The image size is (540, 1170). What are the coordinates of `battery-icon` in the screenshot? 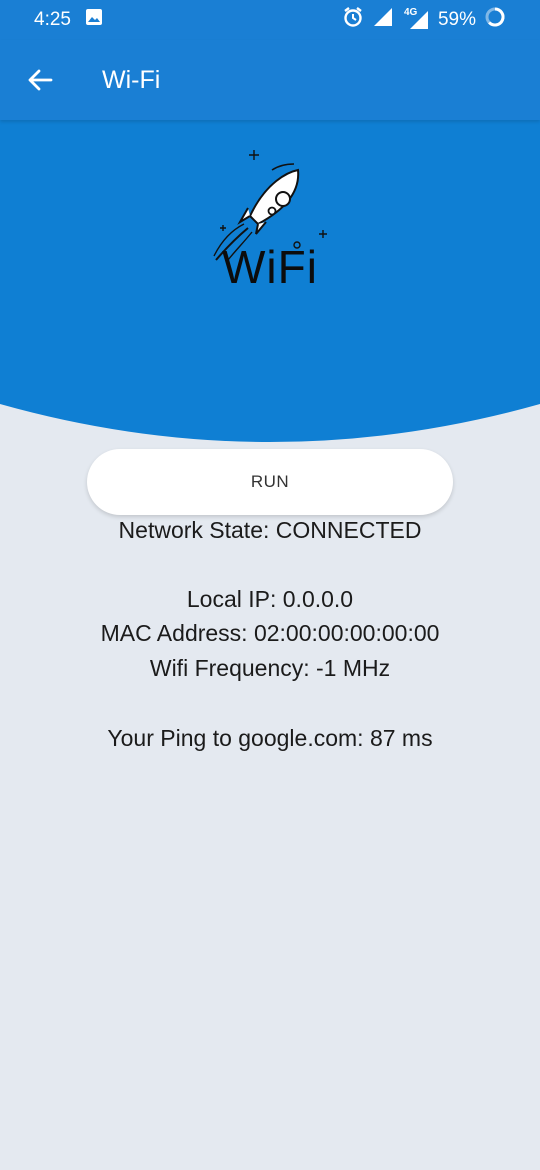 It's located at (495, 20).